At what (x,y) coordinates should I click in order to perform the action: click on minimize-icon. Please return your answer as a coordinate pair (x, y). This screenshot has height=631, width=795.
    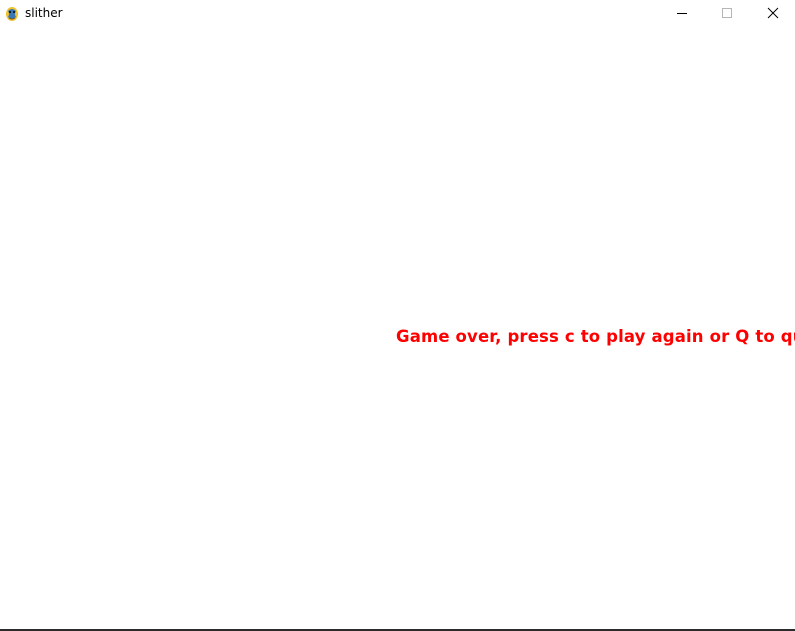
    Looking at the image, I should click on (682, 13).